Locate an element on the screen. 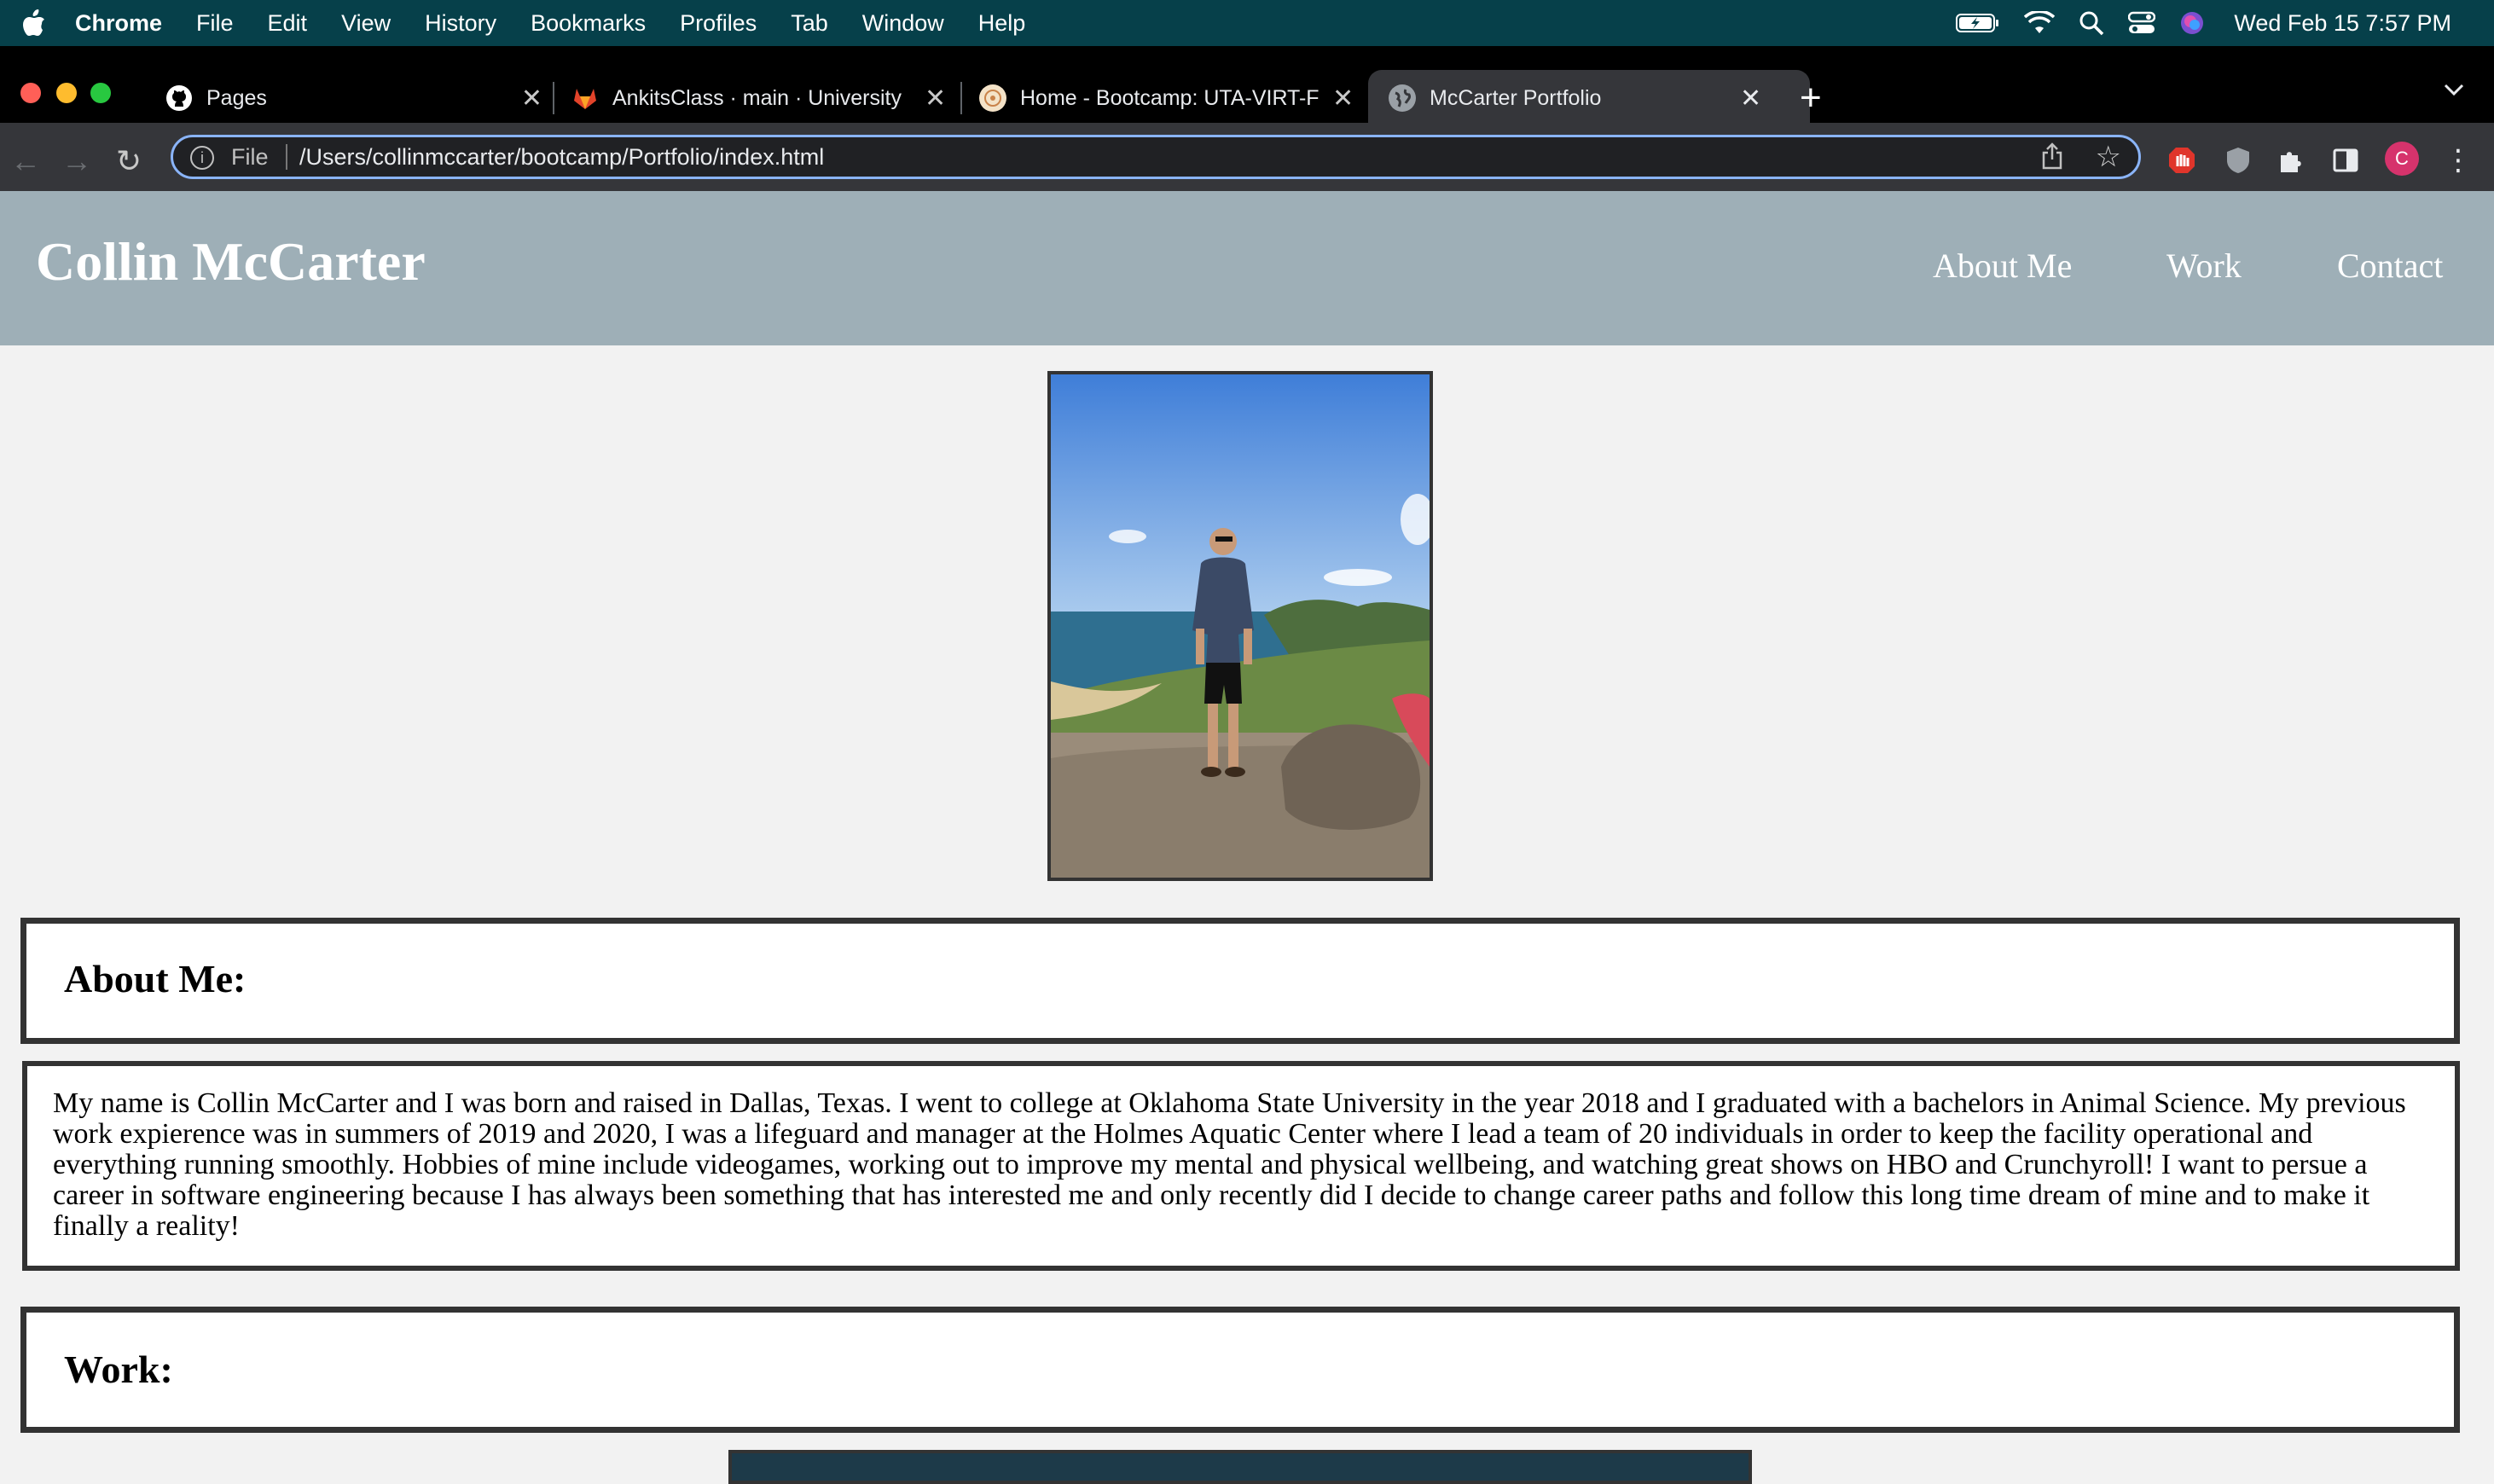  site-title: Collin McCarter is located at coordinates (231, 261).